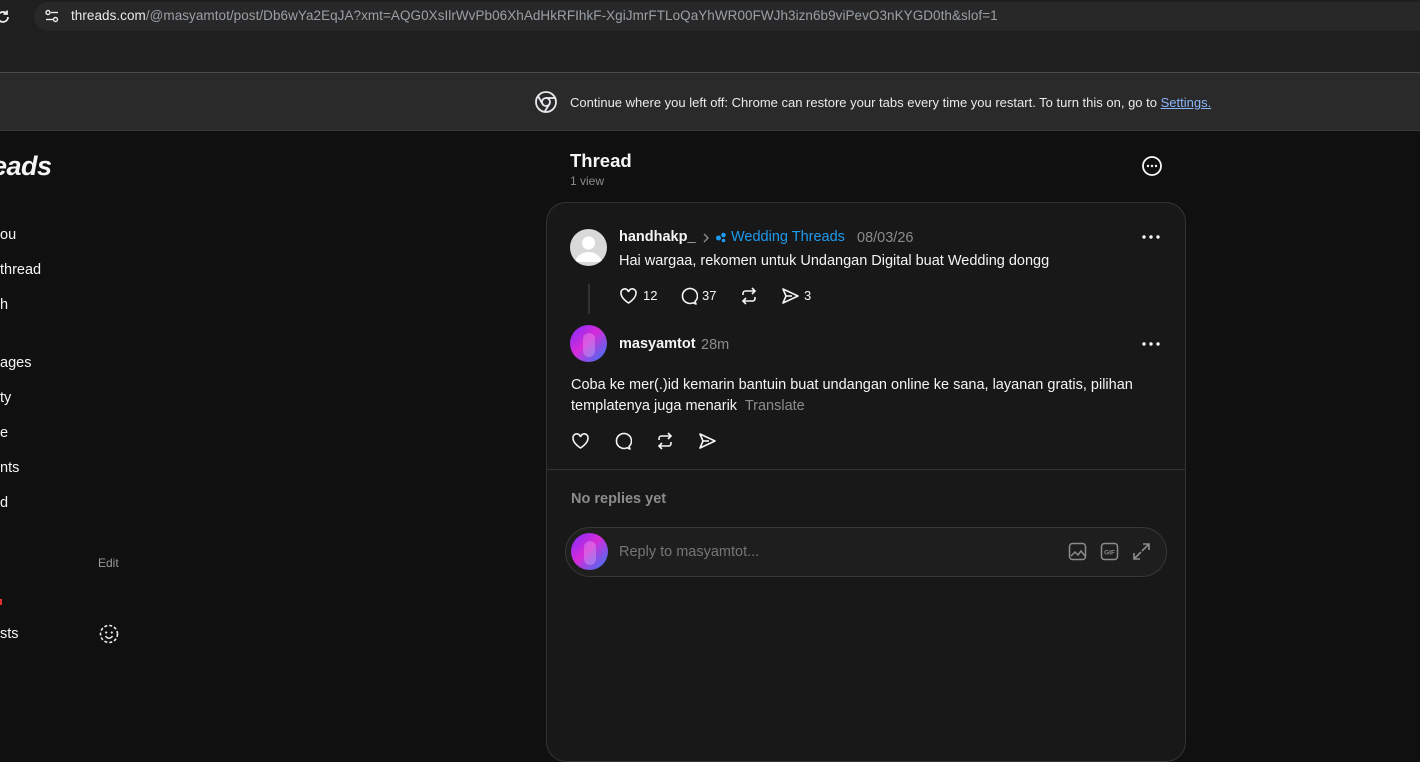 This screenshot has height=762, width=1420. I want to click on add-feed-icon, so click(109, 634).